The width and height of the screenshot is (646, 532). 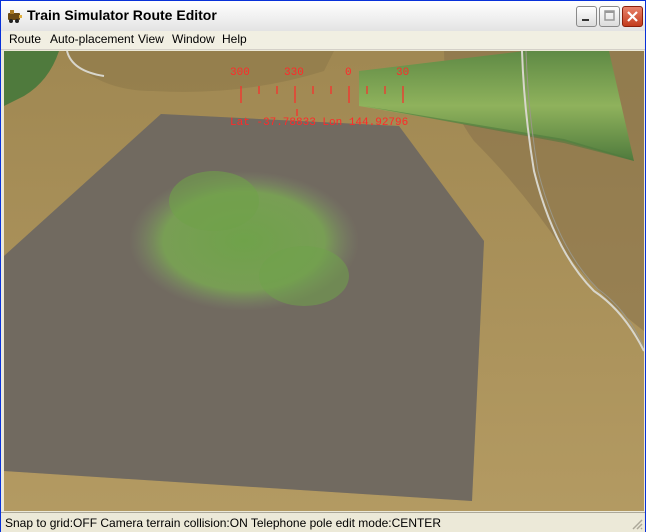 What do you see at coordinates (319, 123) in the screenshot?
I see `lat-lon-readout: Lat -37.78833 Lon 144.92796` at bounding box center [319, 123].